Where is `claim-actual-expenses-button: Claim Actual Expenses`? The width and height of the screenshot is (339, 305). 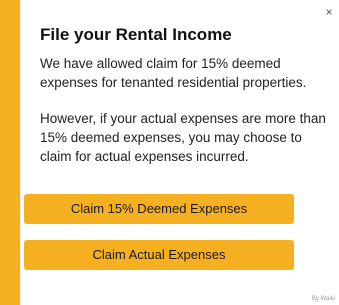
claim-actual-expenses-button: Claim Actual Expenses is located at coordinates (159, 255).